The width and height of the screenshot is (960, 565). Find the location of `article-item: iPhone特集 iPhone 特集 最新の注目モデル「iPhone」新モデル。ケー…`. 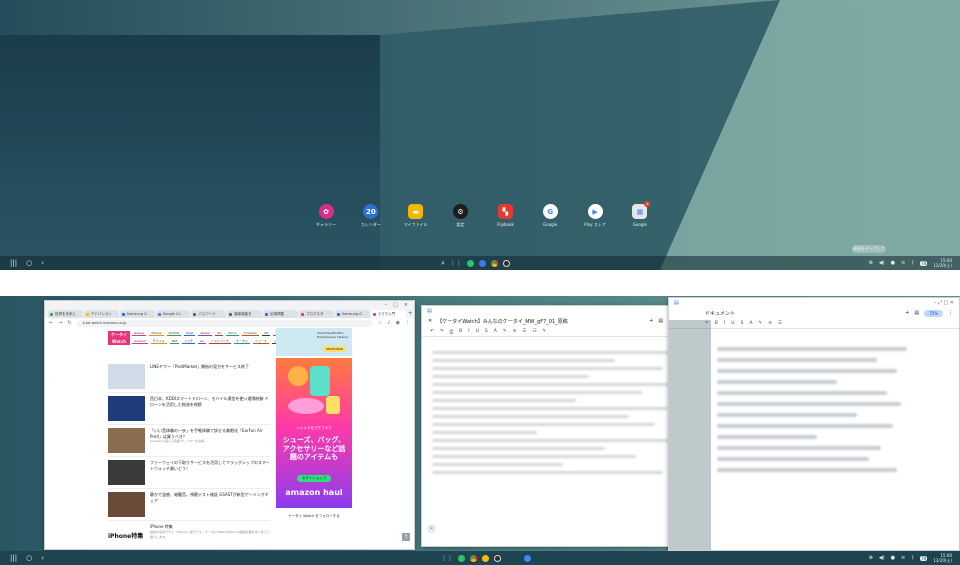

article-item: iPhone特集 iPhone 特集 最新の注目モデル「iPhone」新モデル。ケー… is located at coordinates (189, 535).